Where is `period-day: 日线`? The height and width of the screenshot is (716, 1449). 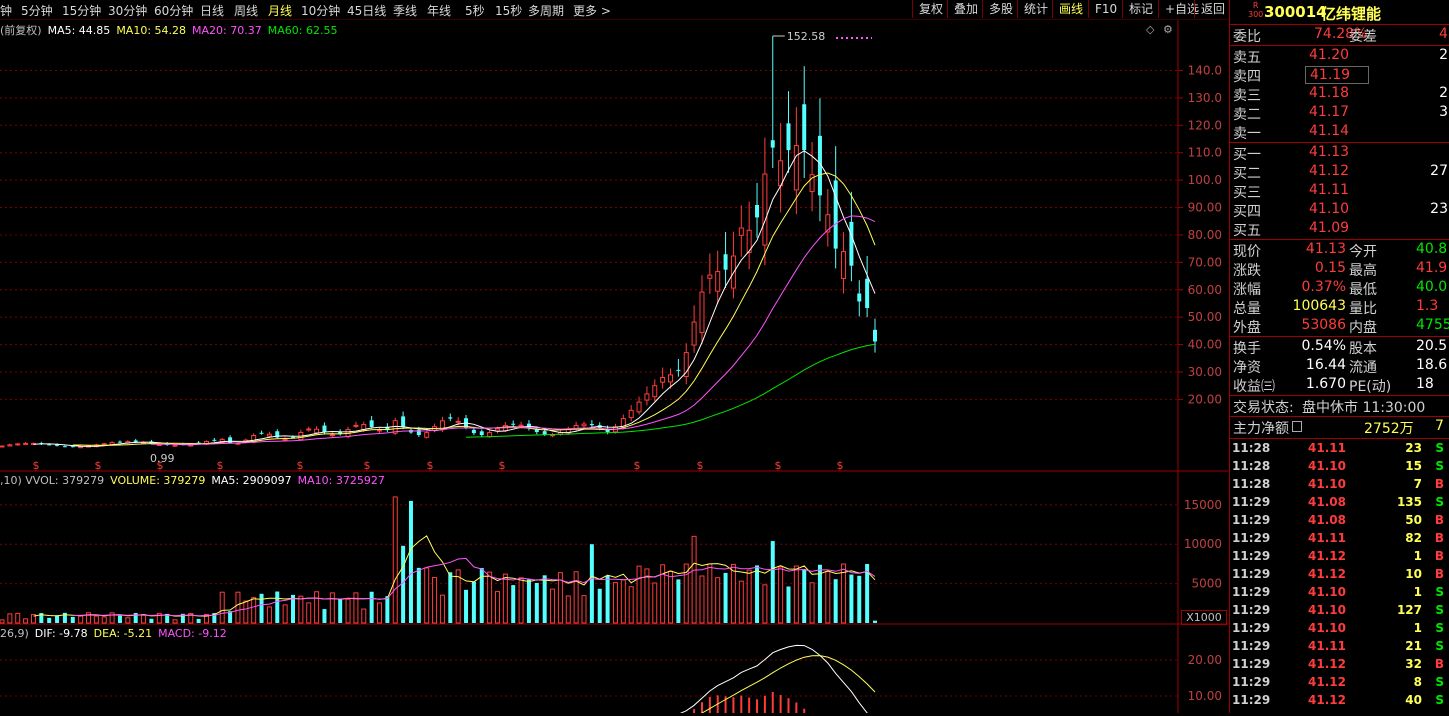
period-day: 日线 is located at coordinates (212, 10).